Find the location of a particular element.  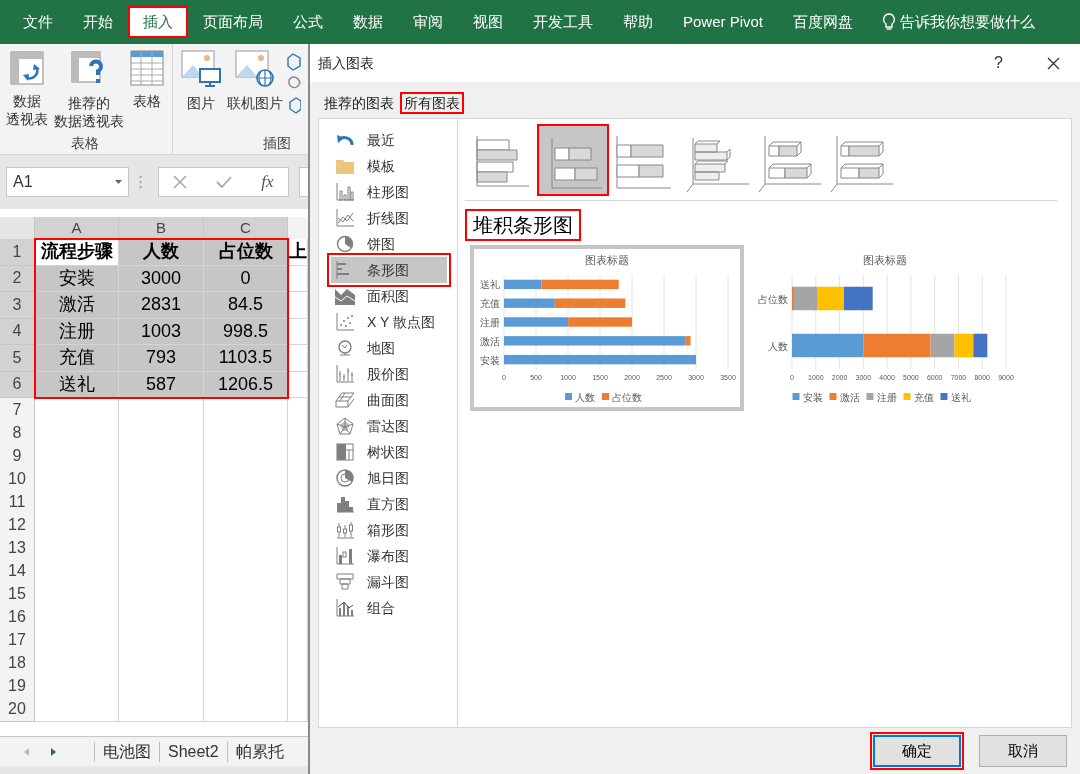

menu-tab: 文件 is located at coordinates (38, 22).